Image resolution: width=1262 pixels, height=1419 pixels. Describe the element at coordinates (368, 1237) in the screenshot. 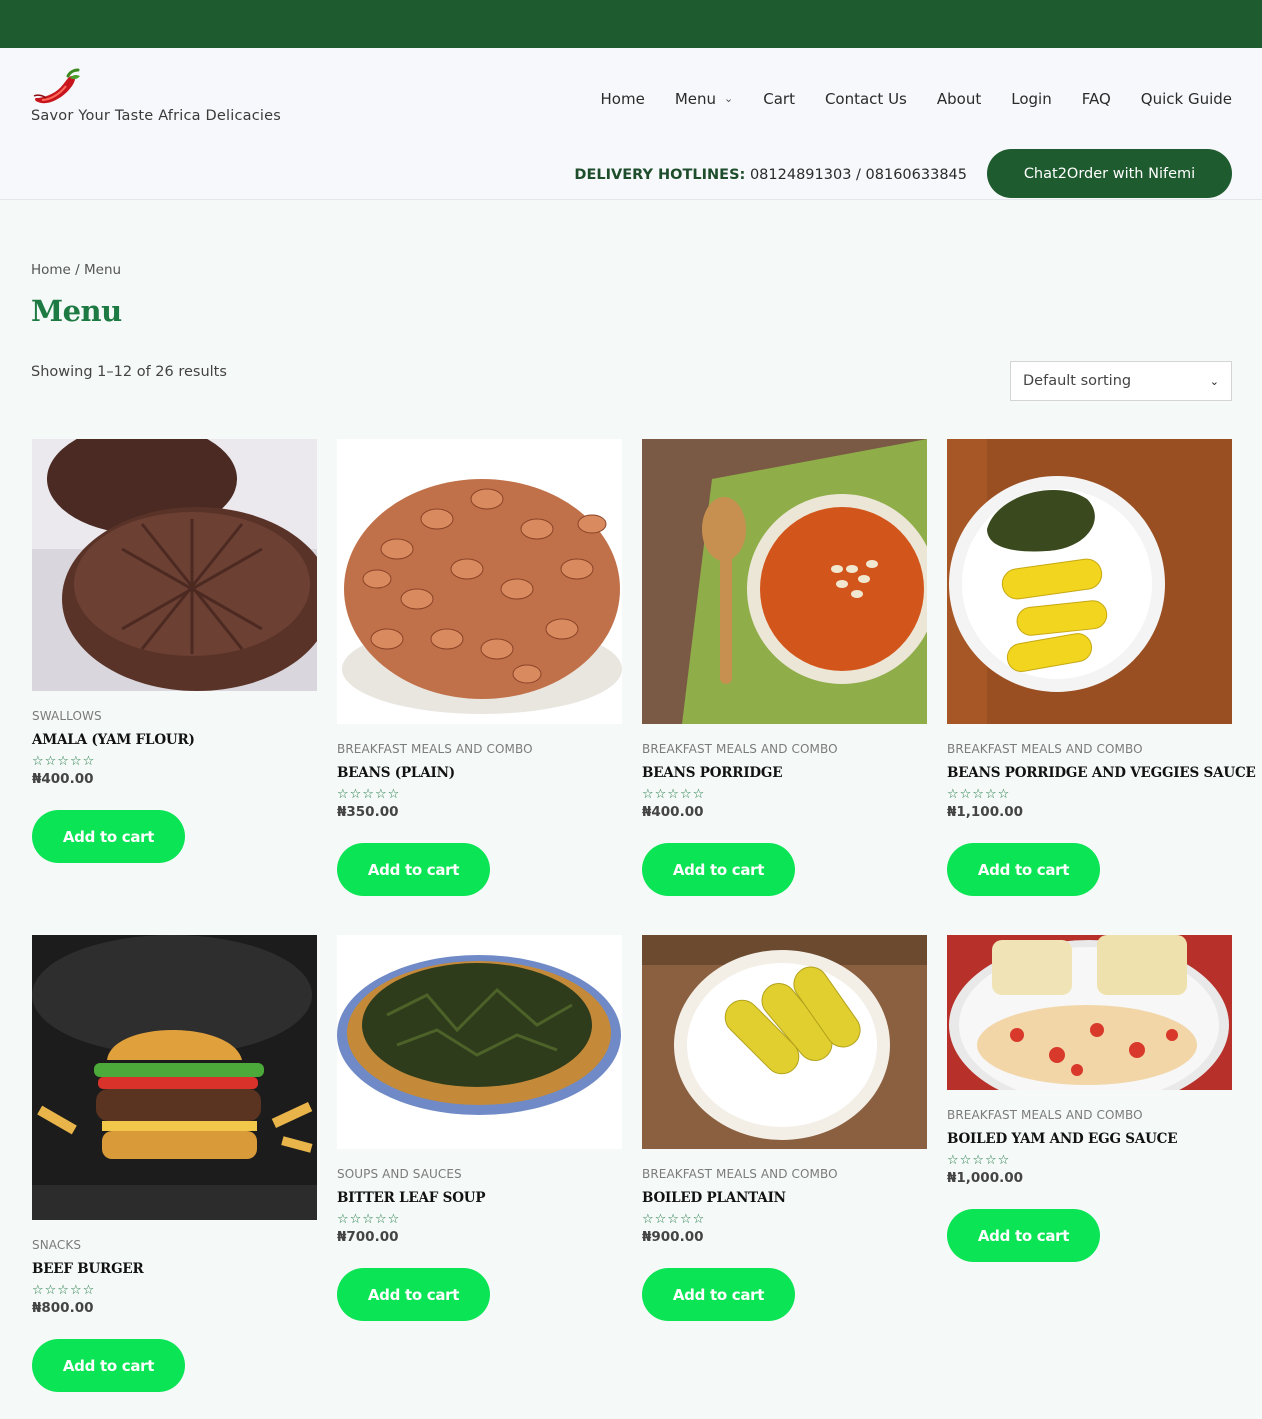

I see `product-price: ₦700.00` at that location.